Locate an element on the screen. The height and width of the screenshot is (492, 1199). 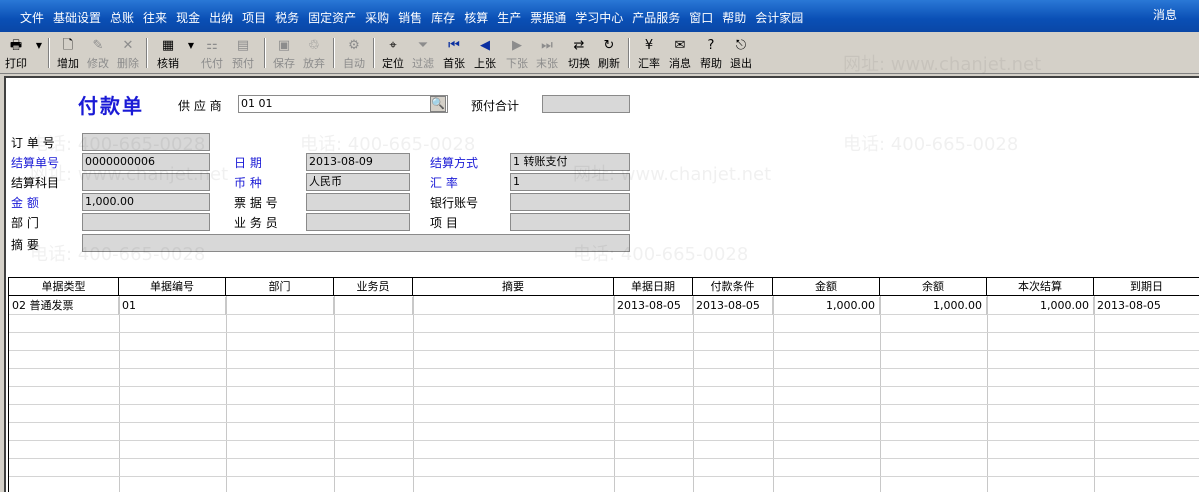
verify-button: ▦ 核销 is located at coordinates (168, 53).